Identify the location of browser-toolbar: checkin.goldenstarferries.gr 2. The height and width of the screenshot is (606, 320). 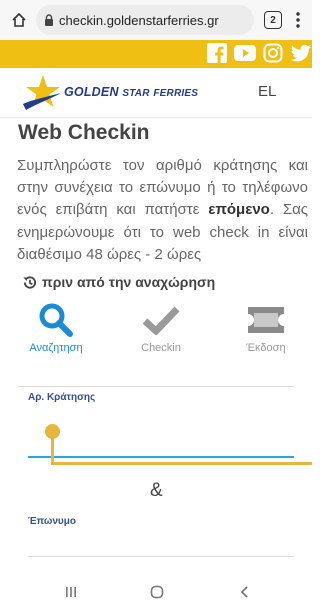
(156, 20).